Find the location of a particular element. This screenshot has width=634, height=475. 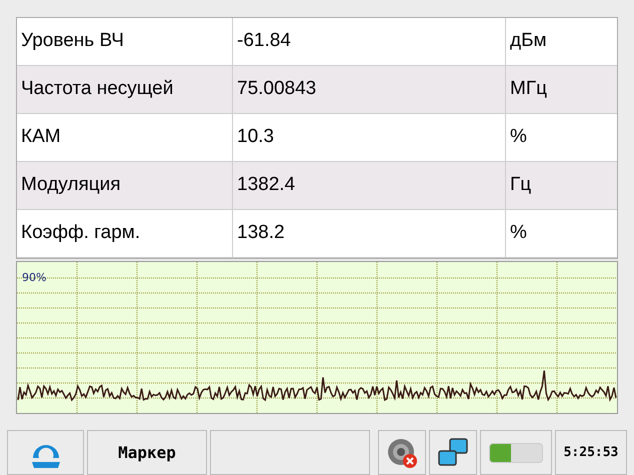

clock: 5:25:53 is located at coordinates (591, 452).